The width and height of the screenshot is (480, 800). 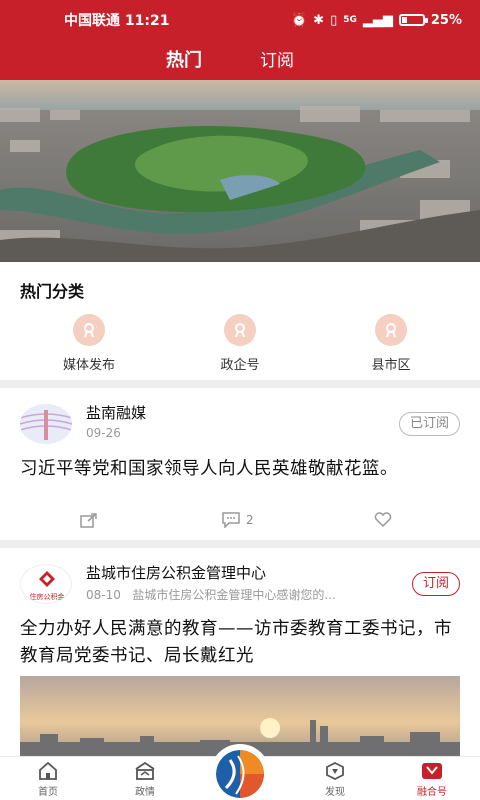 I want to click on category-label: 县市区, so click(x=391, y=365).